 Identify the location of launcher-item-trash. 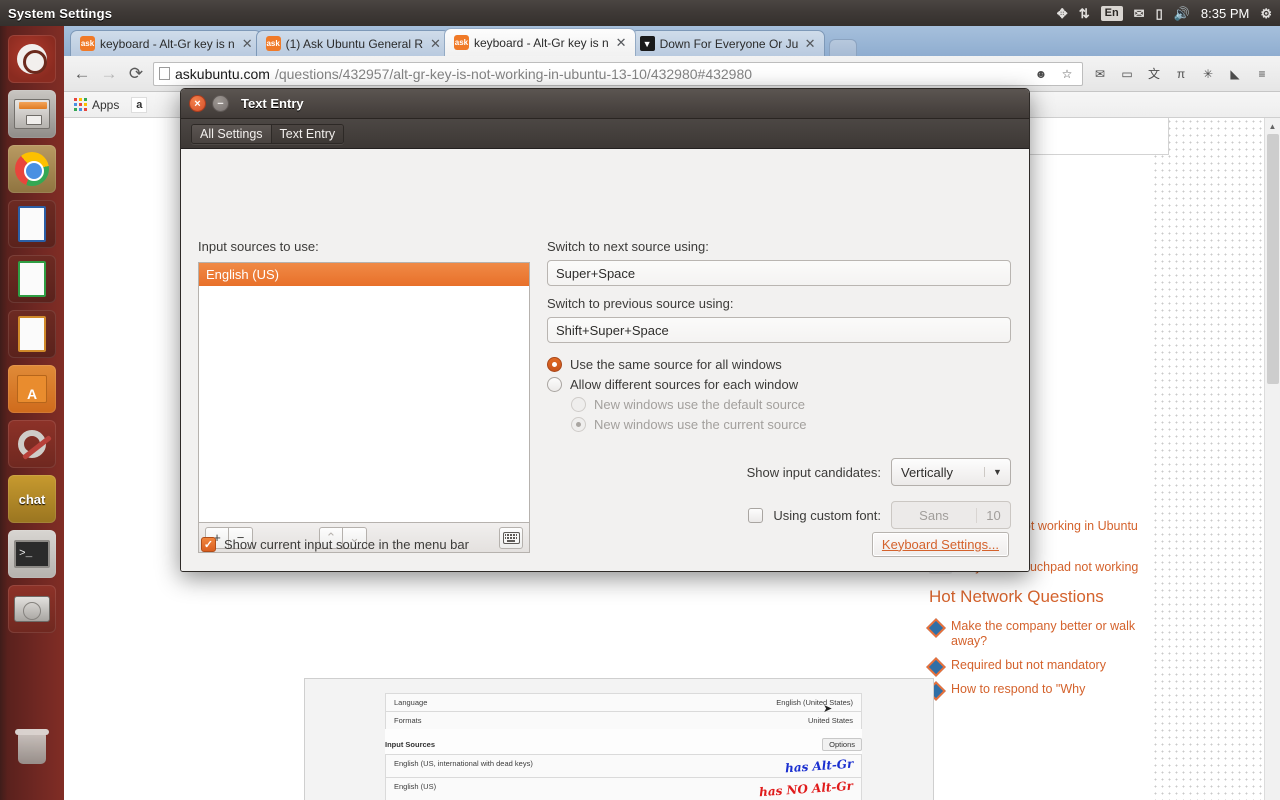
(32, 749).